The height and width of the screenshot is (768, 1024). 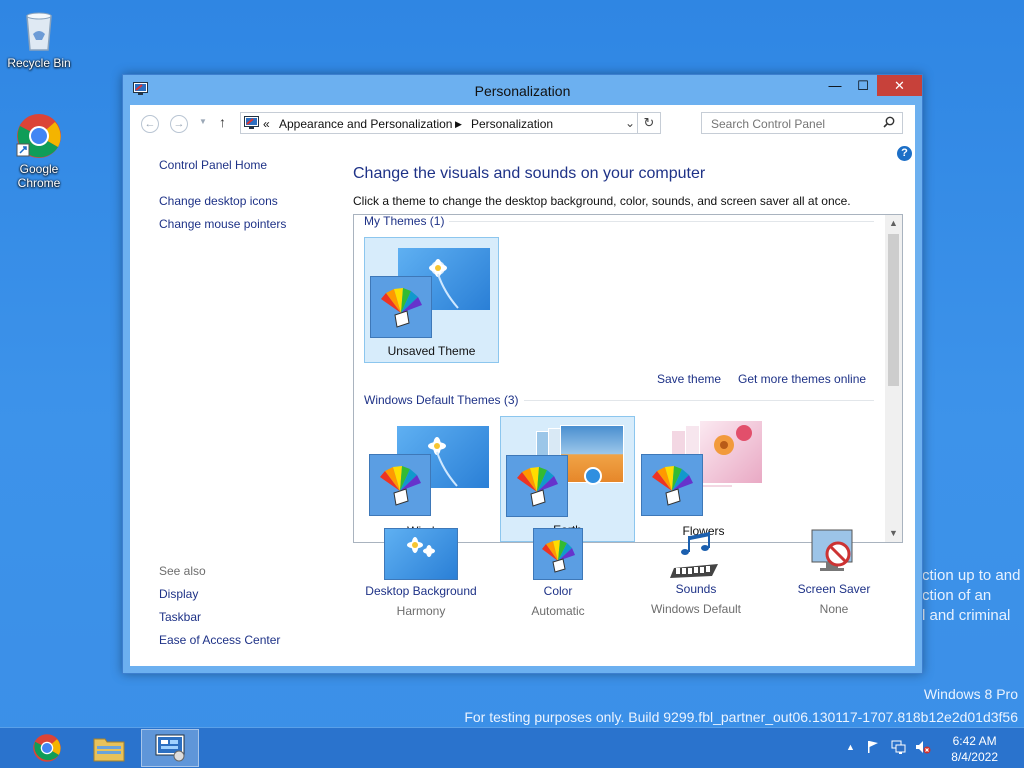 What do you see at coordinates (889, 123) in the screenshot?
I see `search-icon` at bounding box center [889, 123].